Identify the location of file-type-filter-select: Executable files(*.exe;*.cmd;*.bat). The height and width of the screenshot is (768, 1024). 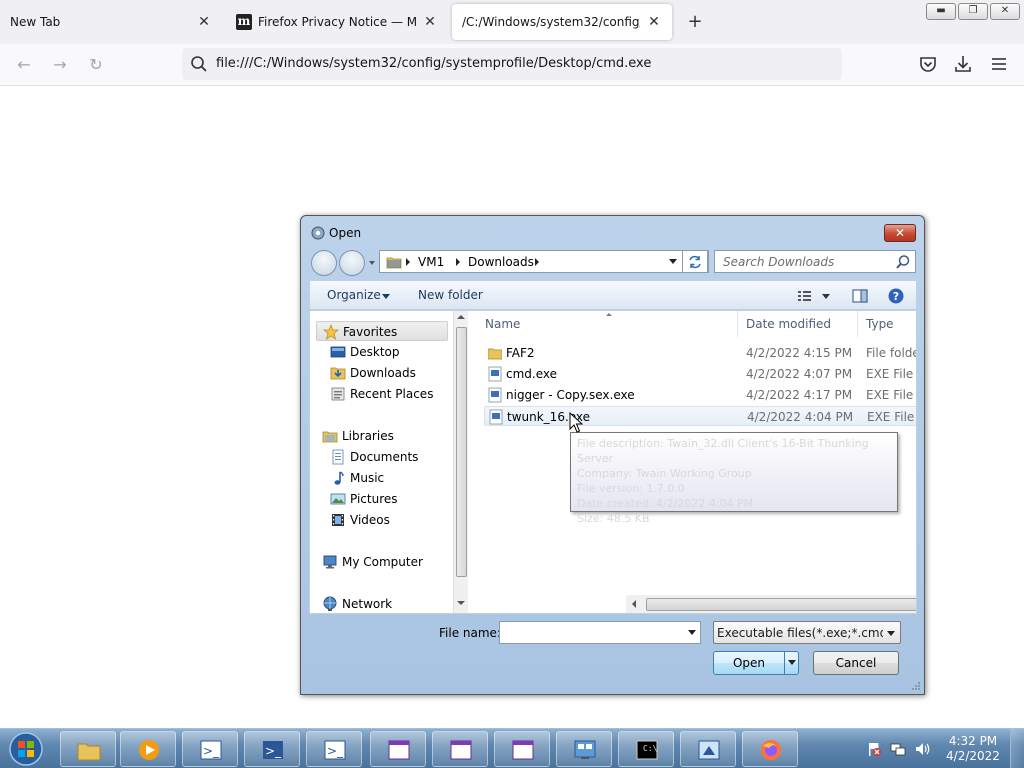
(807, 632).